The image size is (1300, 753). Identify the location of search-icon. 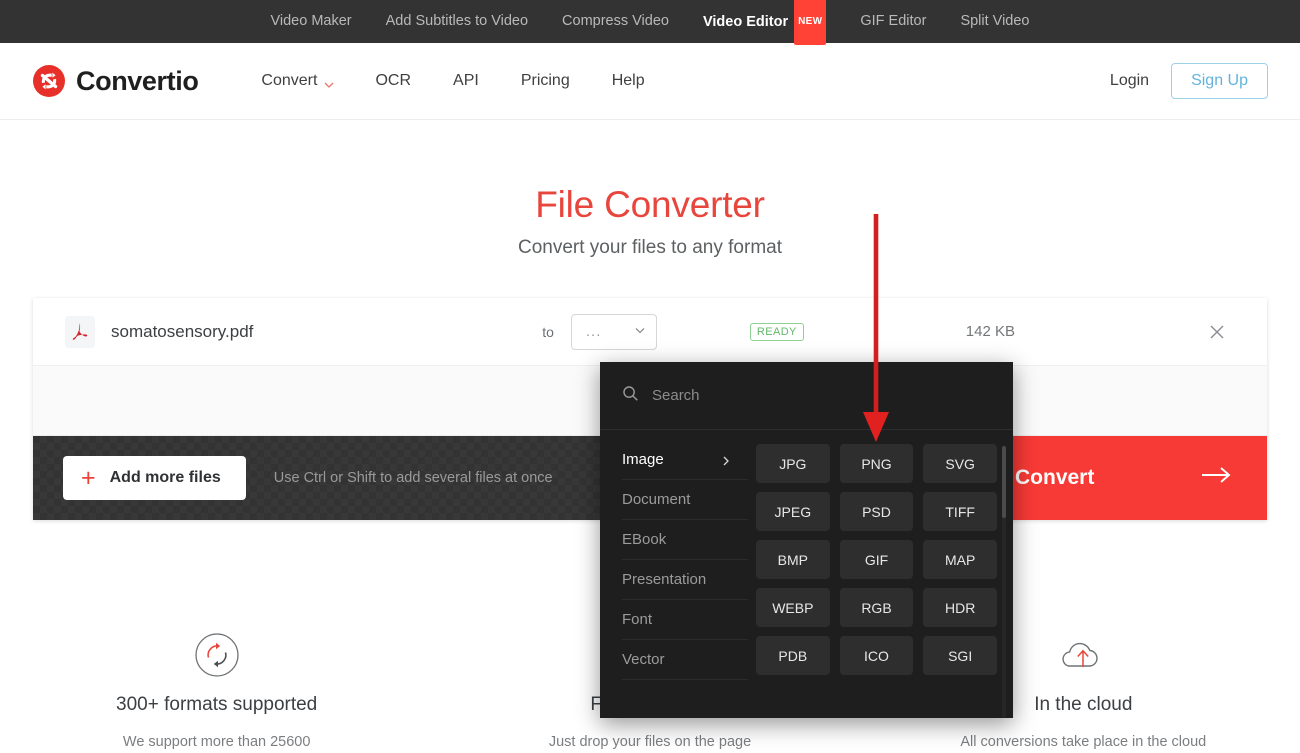
(630, 396).